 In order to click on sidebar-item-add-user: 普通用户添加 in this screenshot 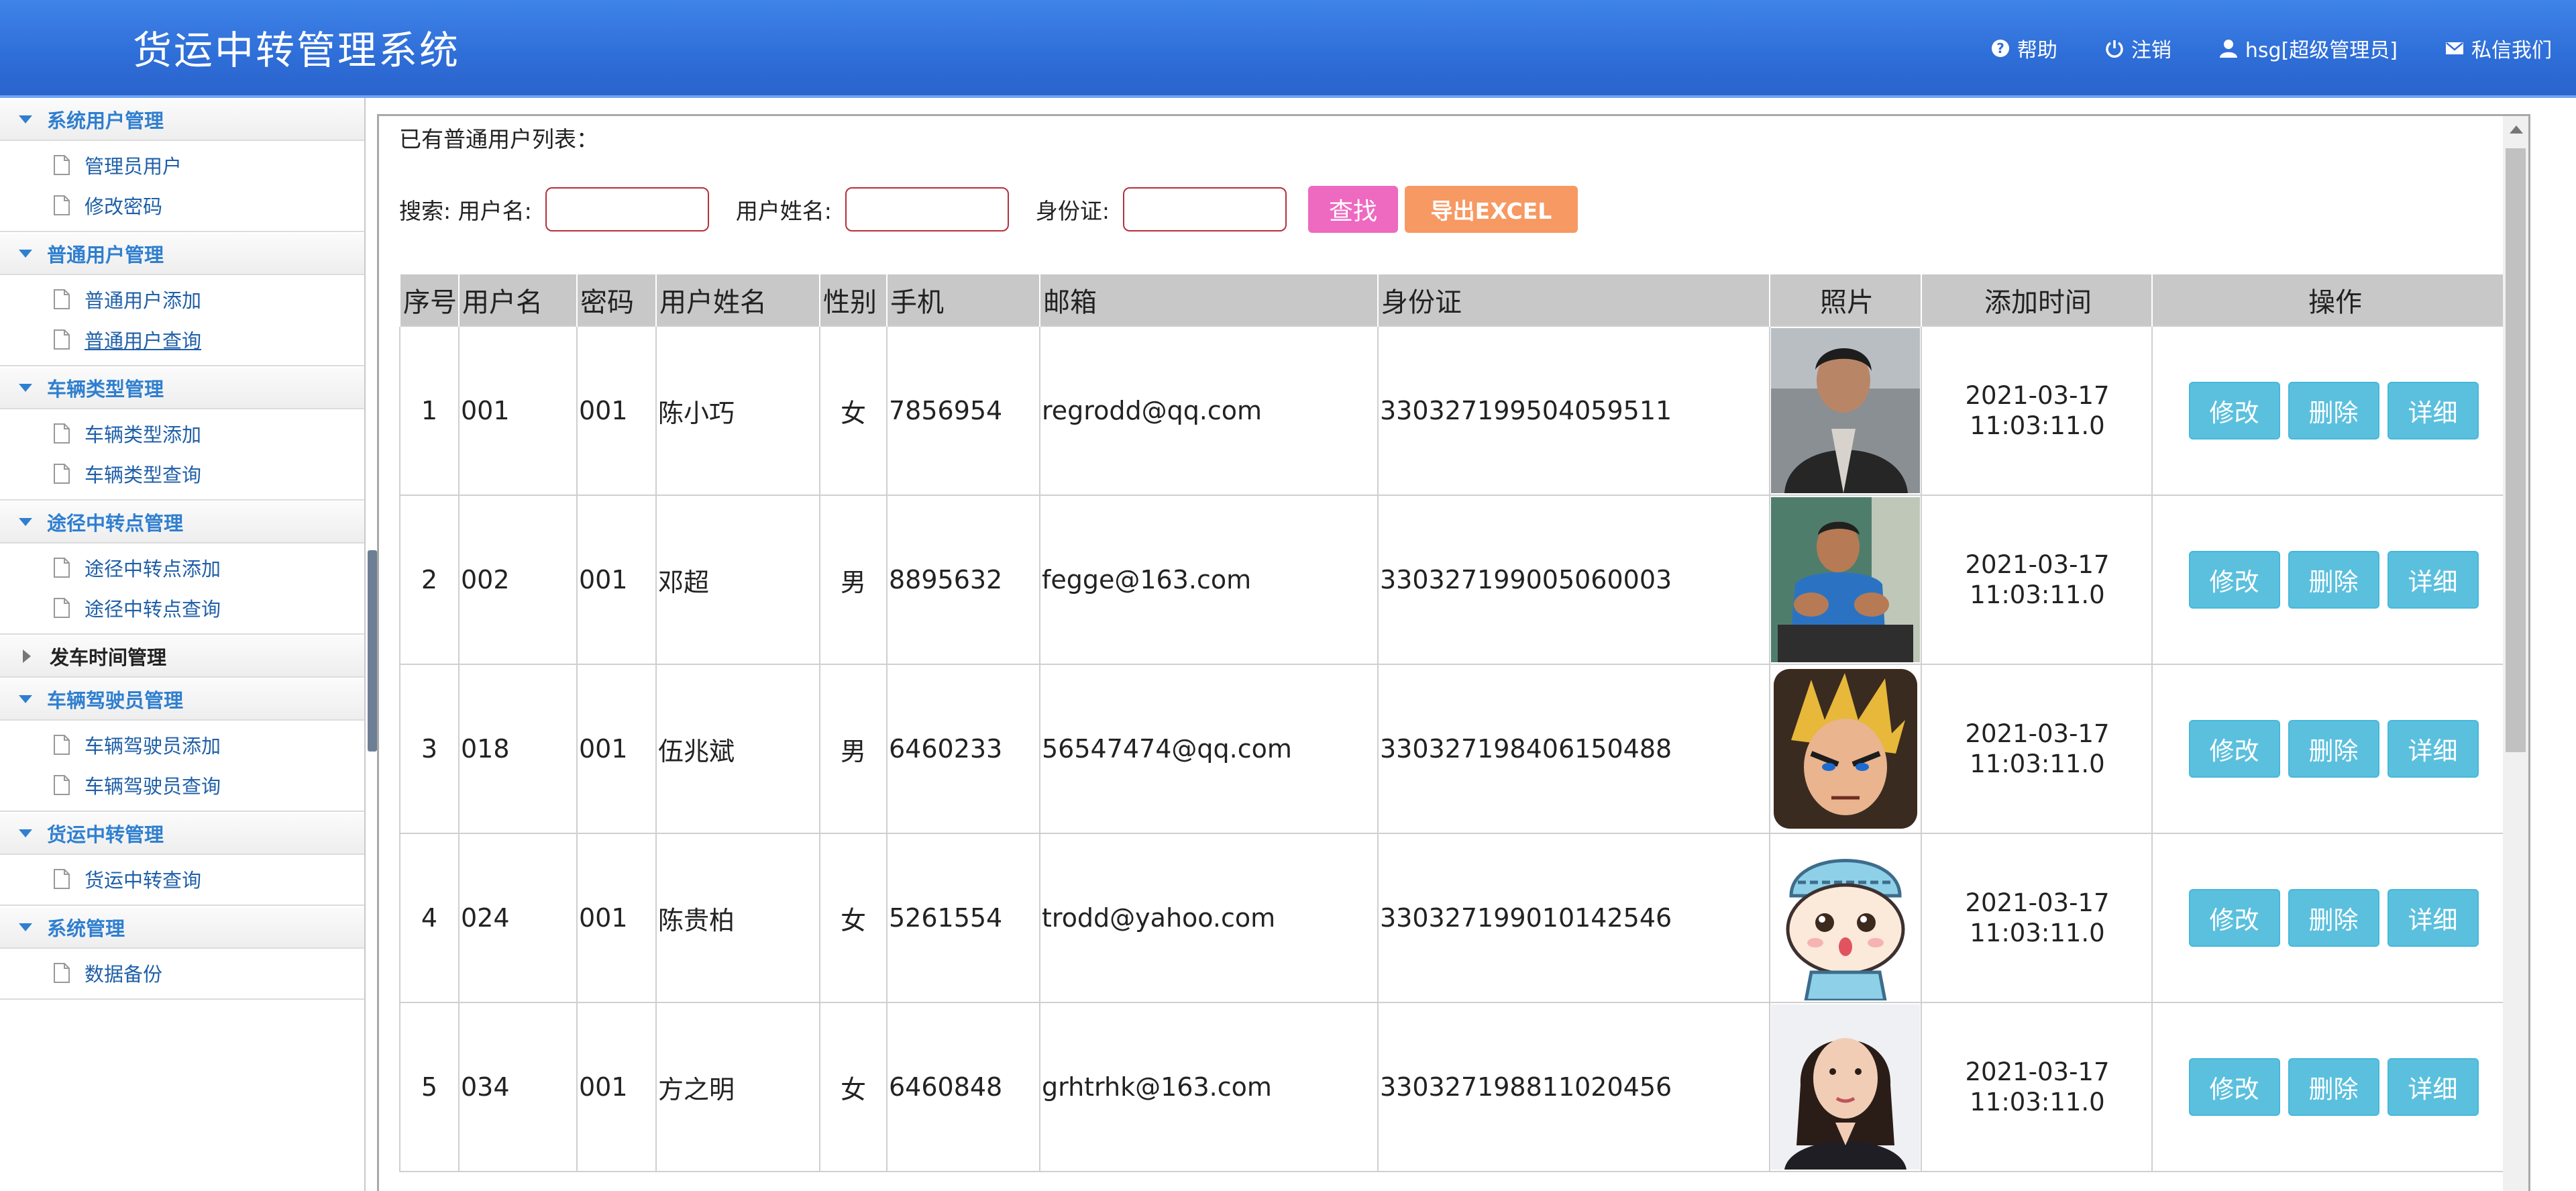, I will do `click(182, 299)`.